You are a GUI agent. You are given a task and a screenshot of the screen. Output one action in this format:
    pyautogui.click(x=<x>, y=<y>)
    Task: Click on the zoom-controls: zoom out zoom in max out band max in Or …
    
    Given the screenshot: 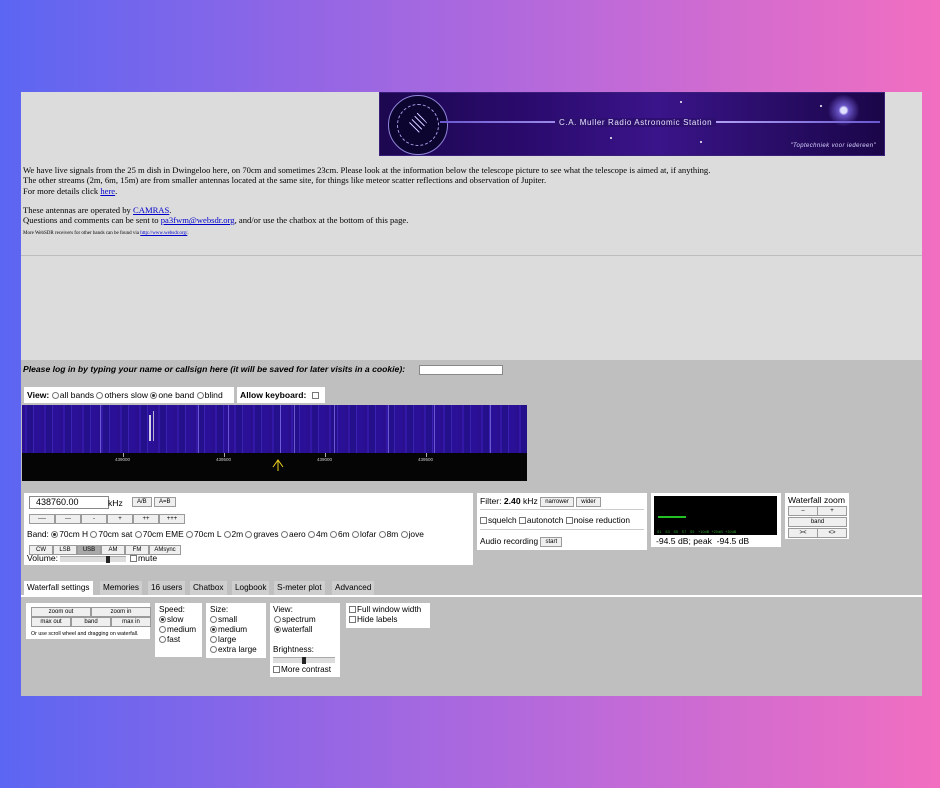 What is the action you would take?
    pyautogui.click(x=88, y=621)
    